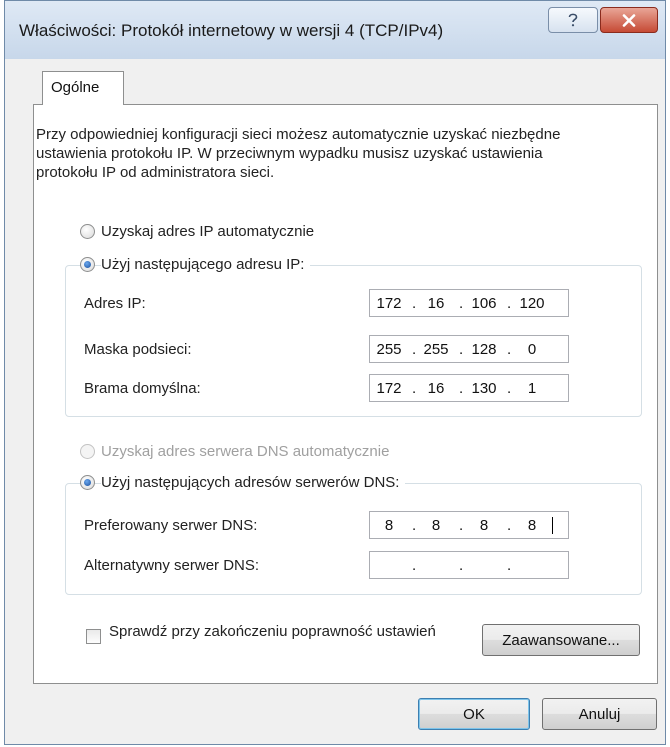 Image resolution: width=670 pixels, height=747 pixels. What do you see at coordinates (115, 303) in the screenshot?
I see `ip-address-label: Adres IP:` at bounding box center [115, 303].